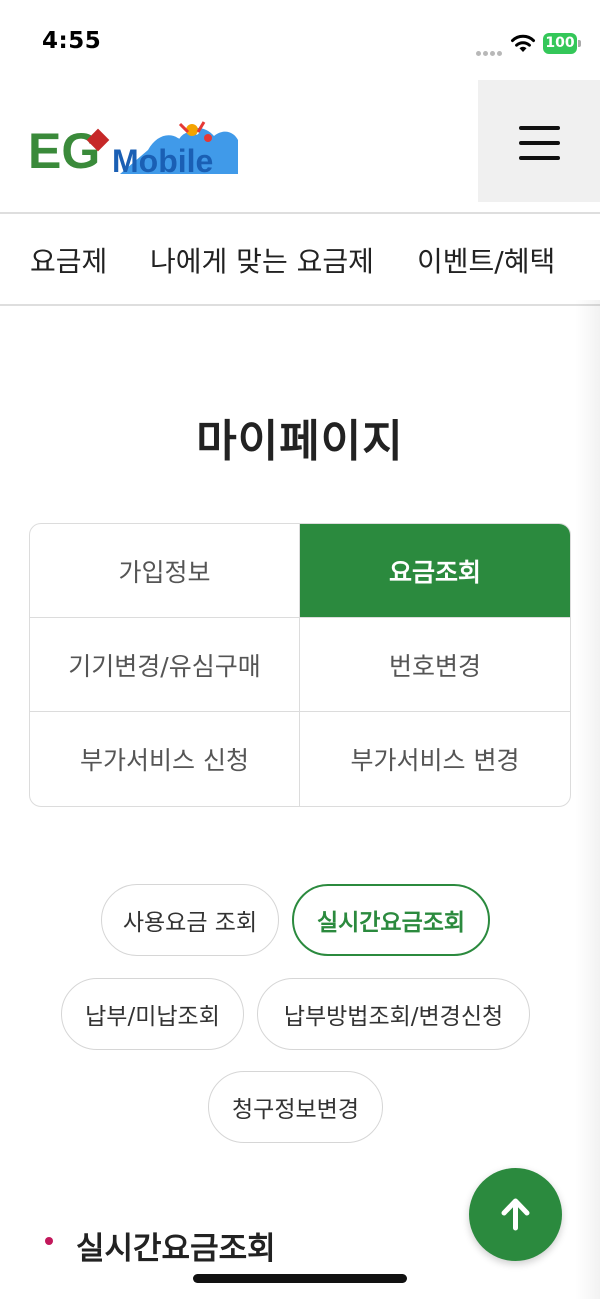  I want to click on logo-letters: EG, so click(64, 148).